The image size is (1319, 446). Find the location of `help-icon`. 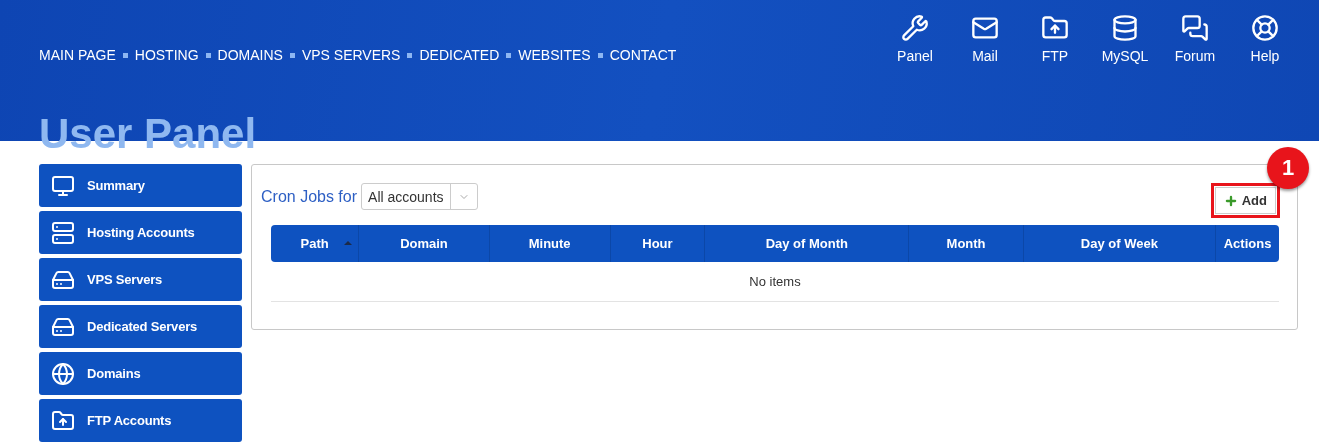

help-icon is located at coordinates (1265, 28).